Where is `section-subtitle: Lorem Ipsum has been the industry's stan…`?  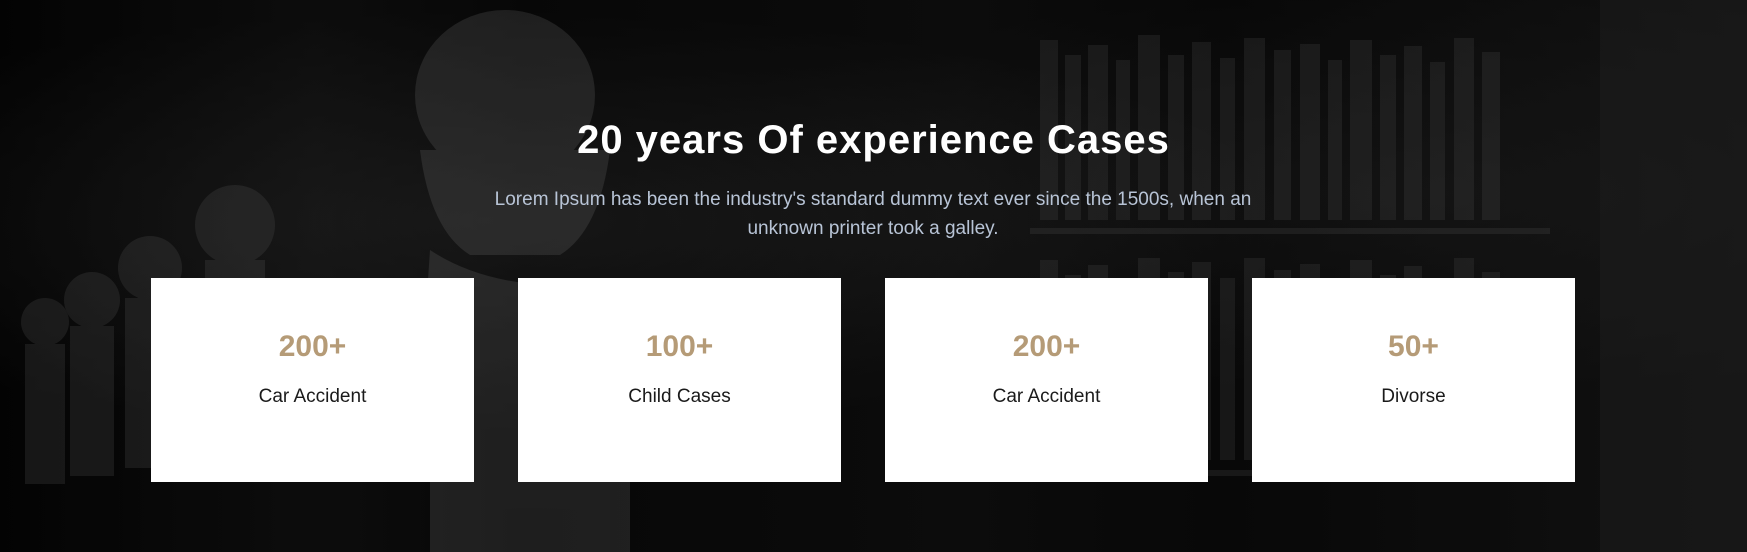
section-subtitle: Lorem Ipsum has been the industry's stan… is located at coordinates (873, 214).